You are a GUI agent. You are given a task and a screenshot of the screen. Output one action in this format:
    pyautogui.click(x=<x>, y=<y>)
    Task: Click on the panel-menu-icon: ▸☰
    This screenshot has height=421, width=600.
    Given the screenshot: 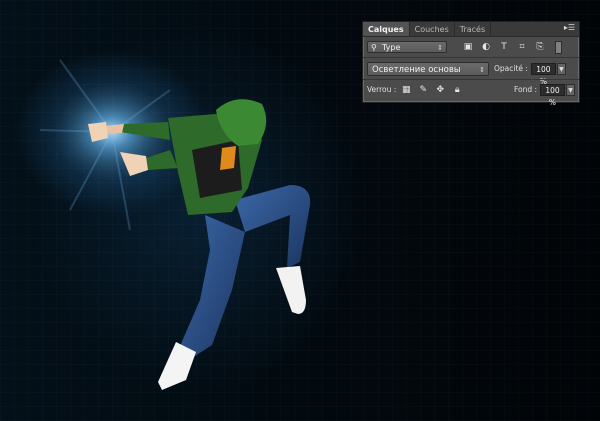 What is the action you would take?
    pyautogui.click(x=569, y=27)
    